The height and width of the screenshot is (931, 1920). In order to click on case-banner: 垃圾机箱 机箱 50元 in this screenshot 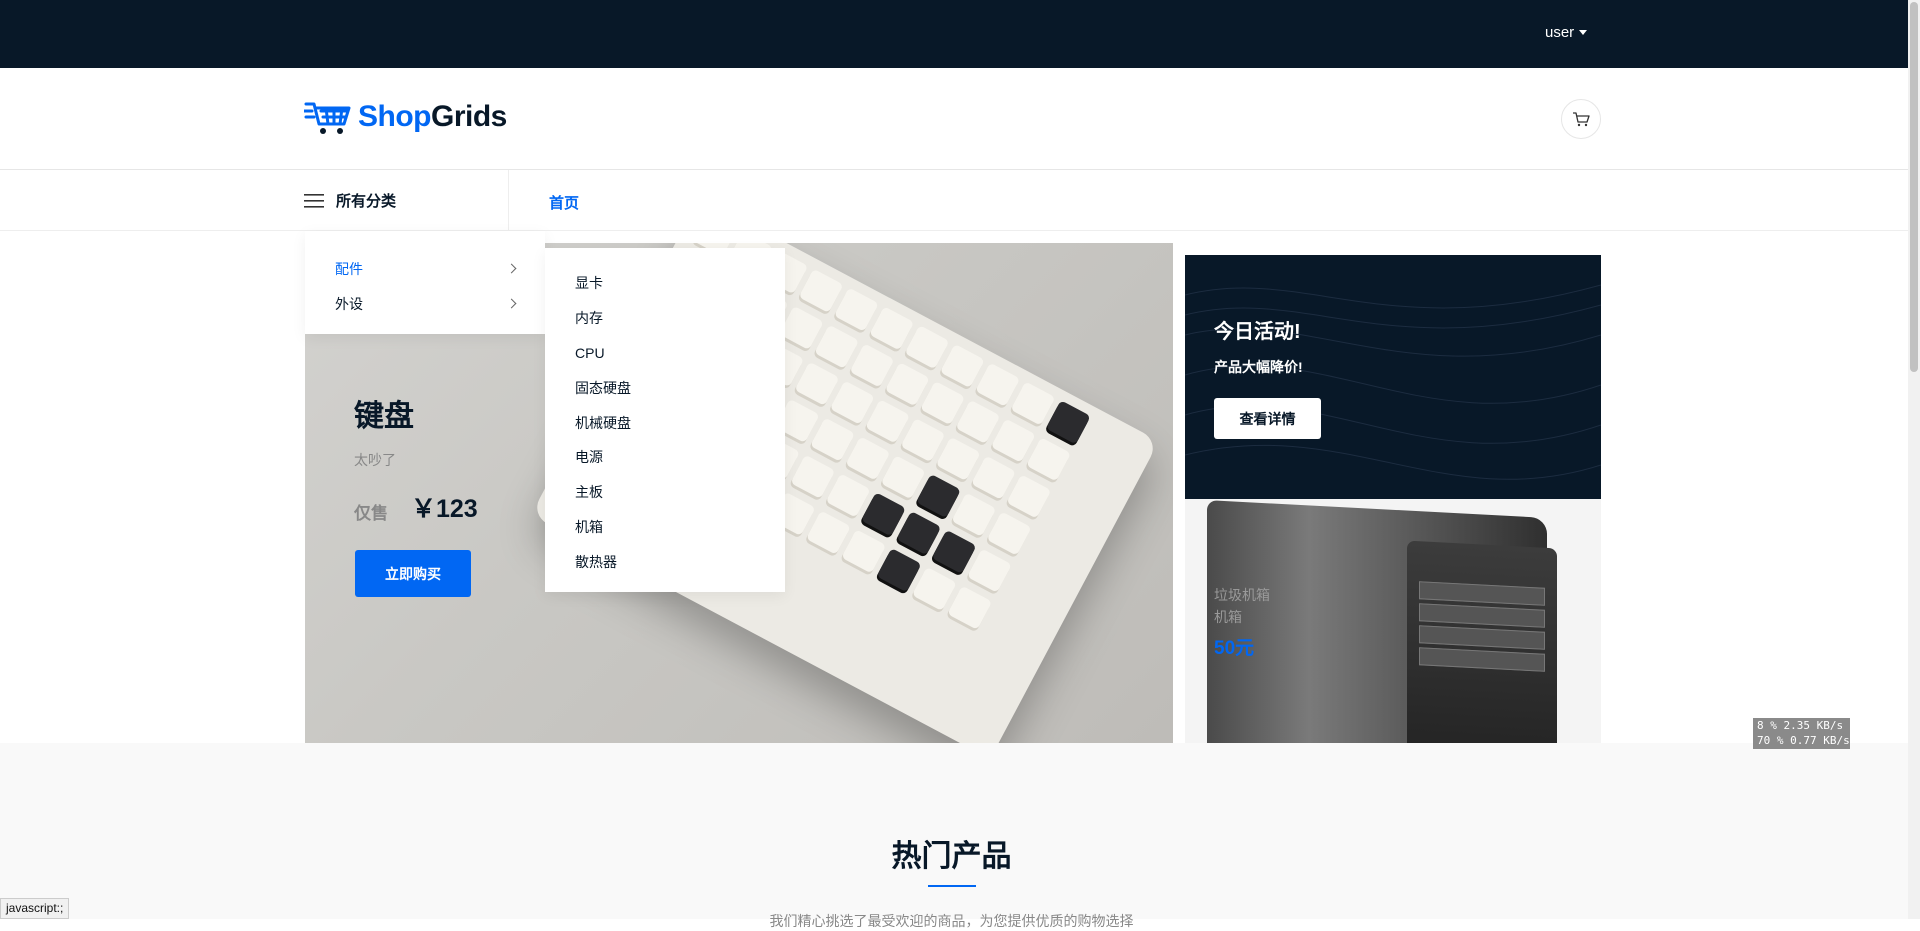, I will do `click(1393, 621)`.